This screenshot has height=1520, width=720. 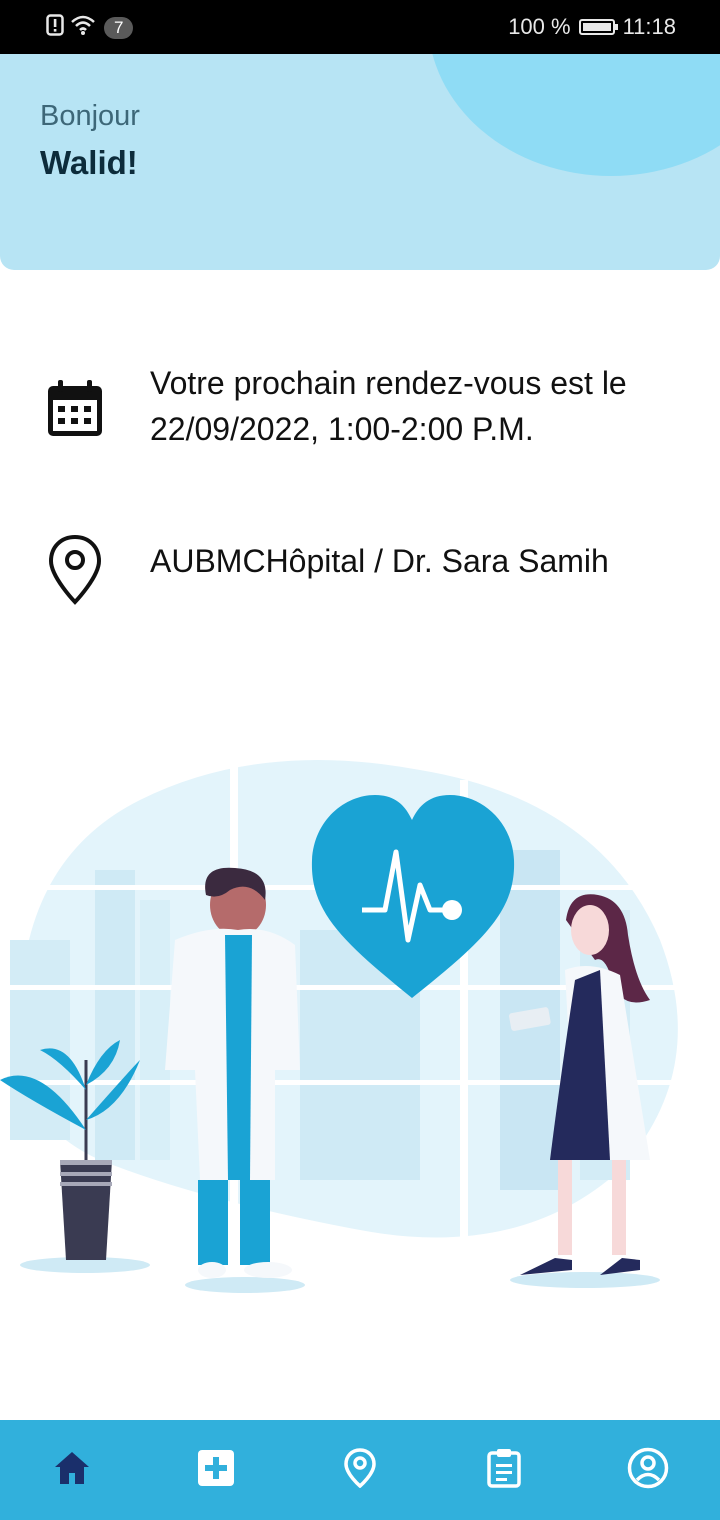 I want to click on nav-profile-button, so click(x=648, y=1470).